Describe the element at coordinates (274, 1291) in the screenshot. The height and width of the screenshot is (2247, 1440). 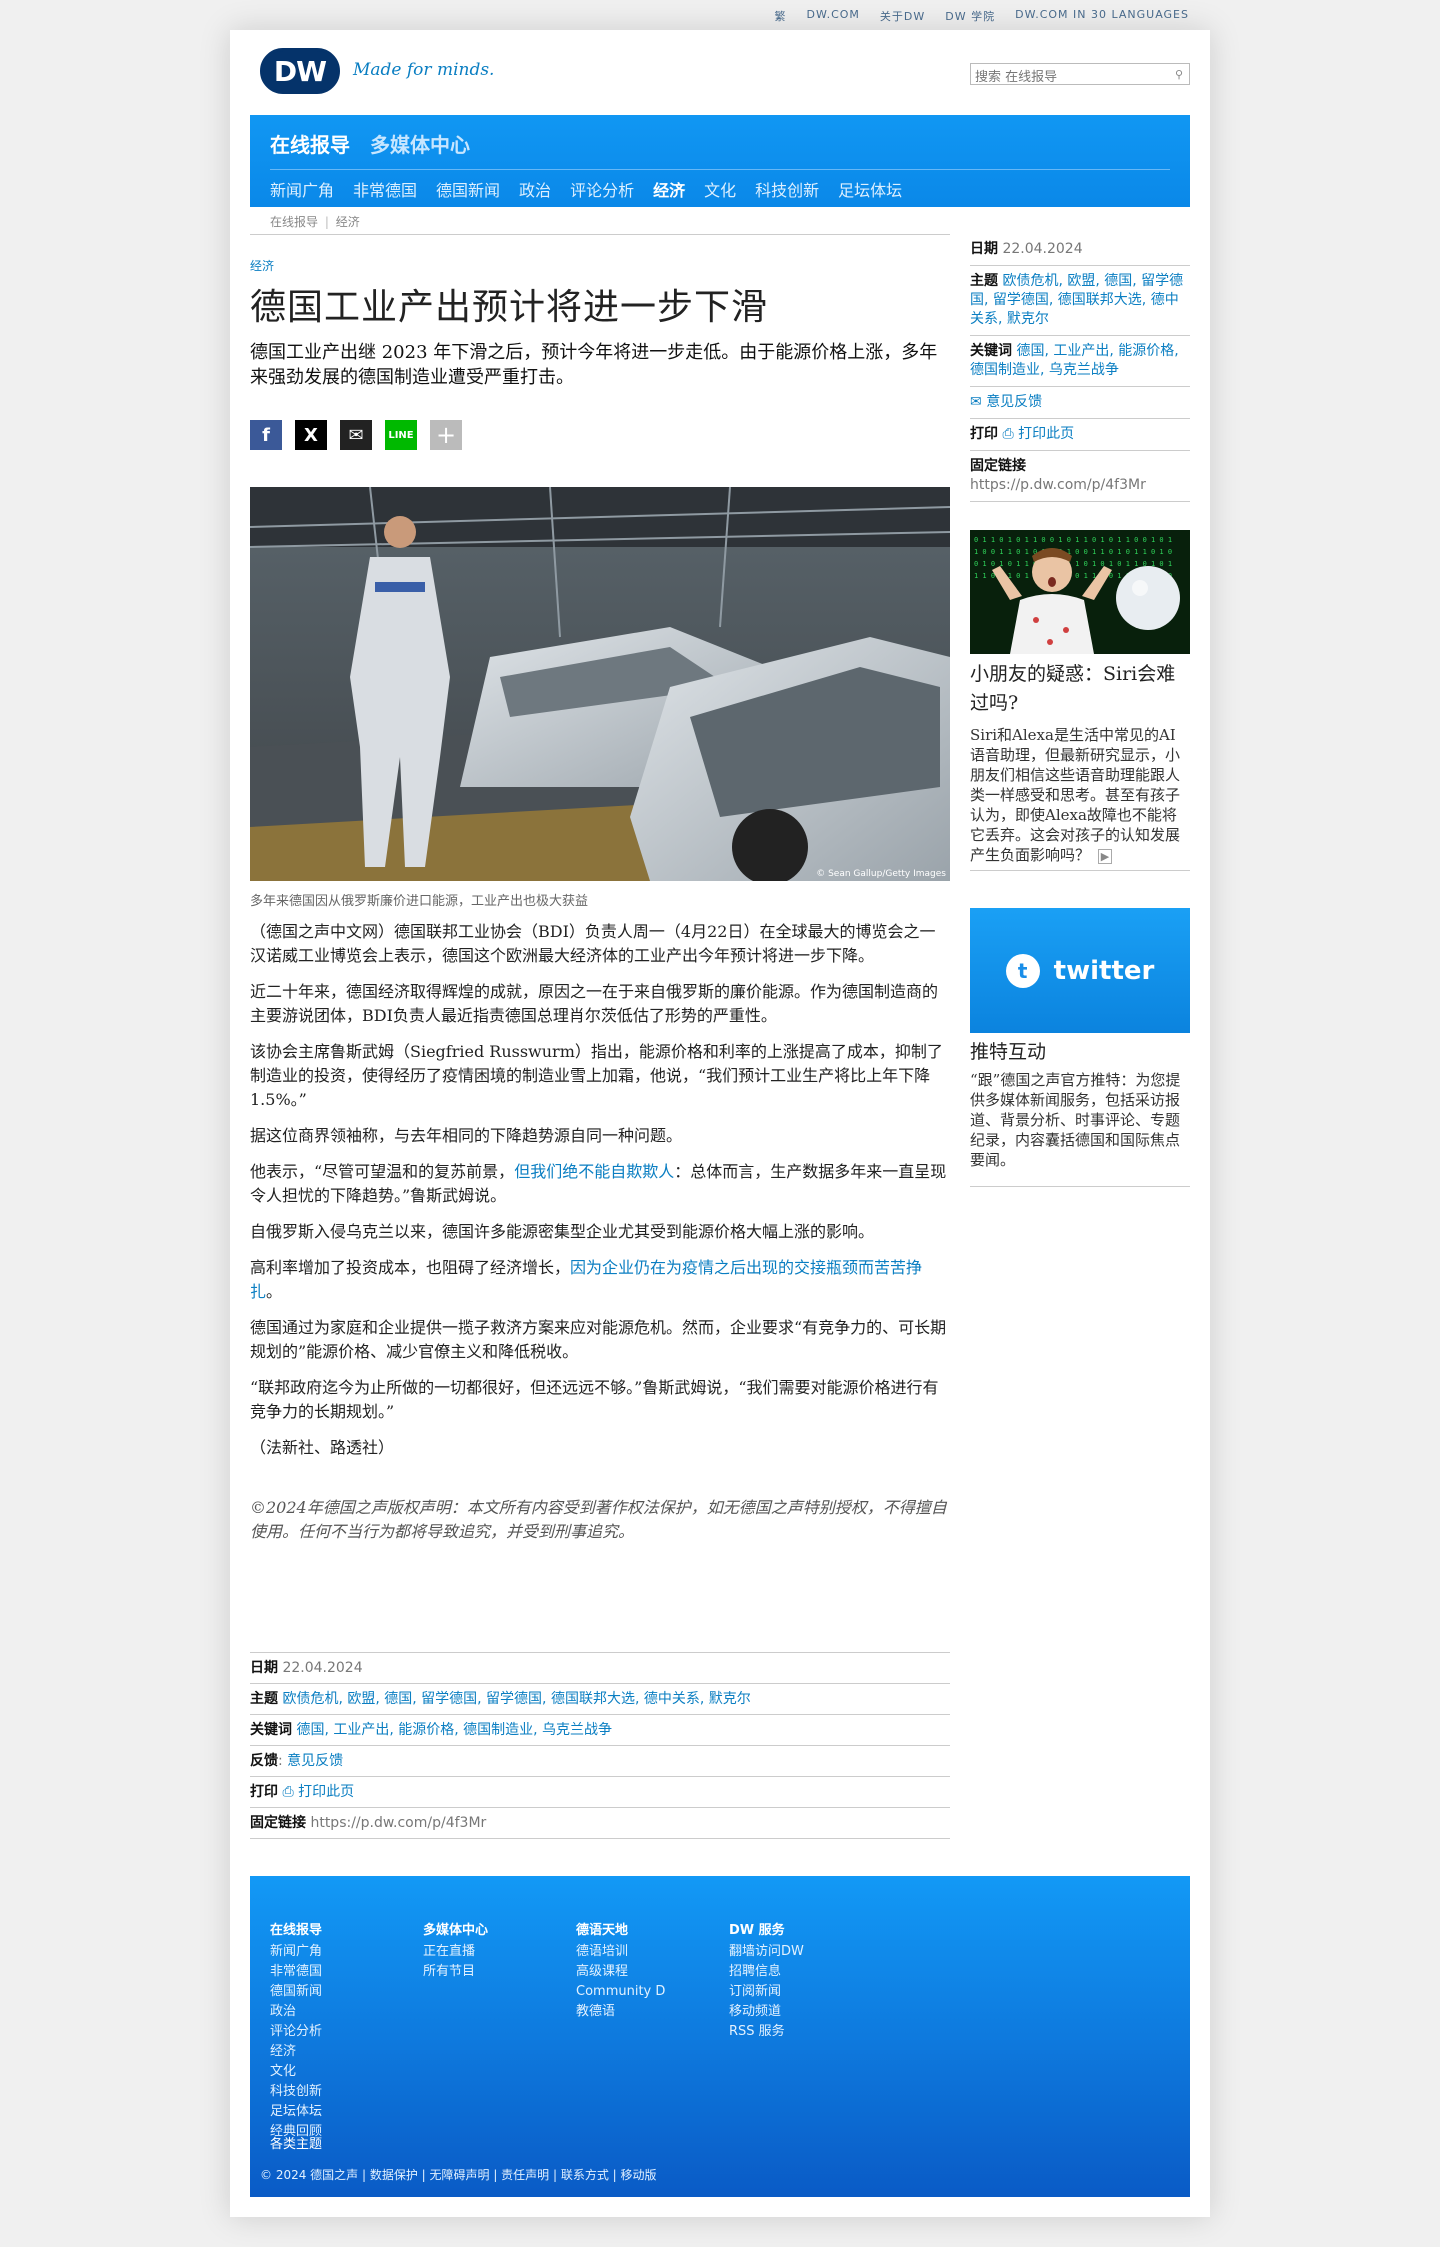
I see `paragraph-text: 。` at that location.